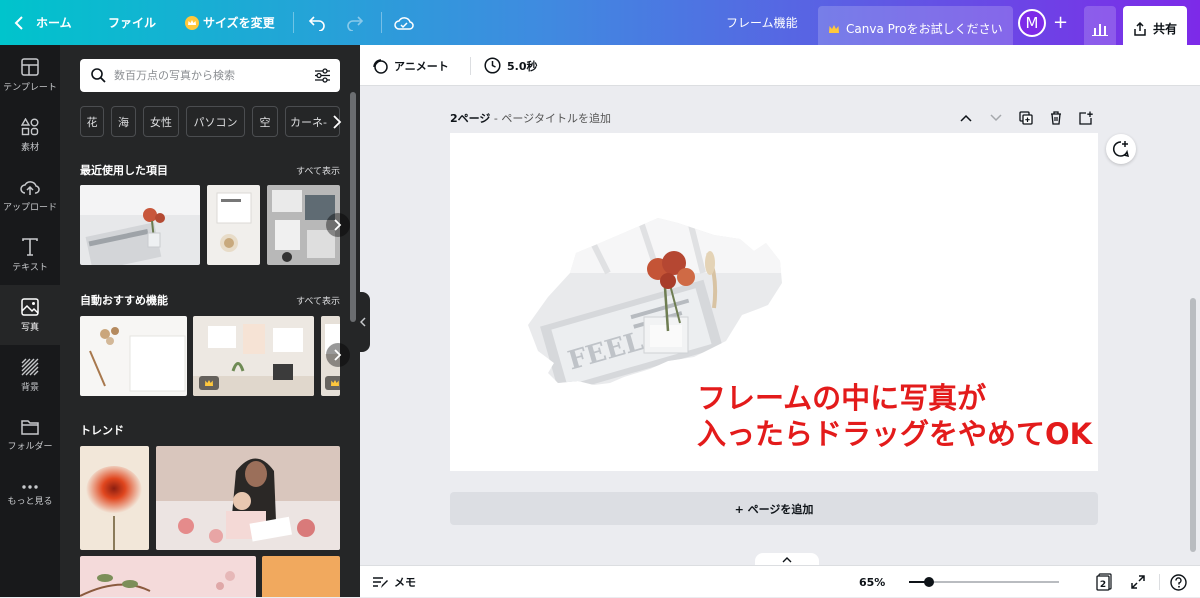  I want to click on redo-button, so click(355, 22).